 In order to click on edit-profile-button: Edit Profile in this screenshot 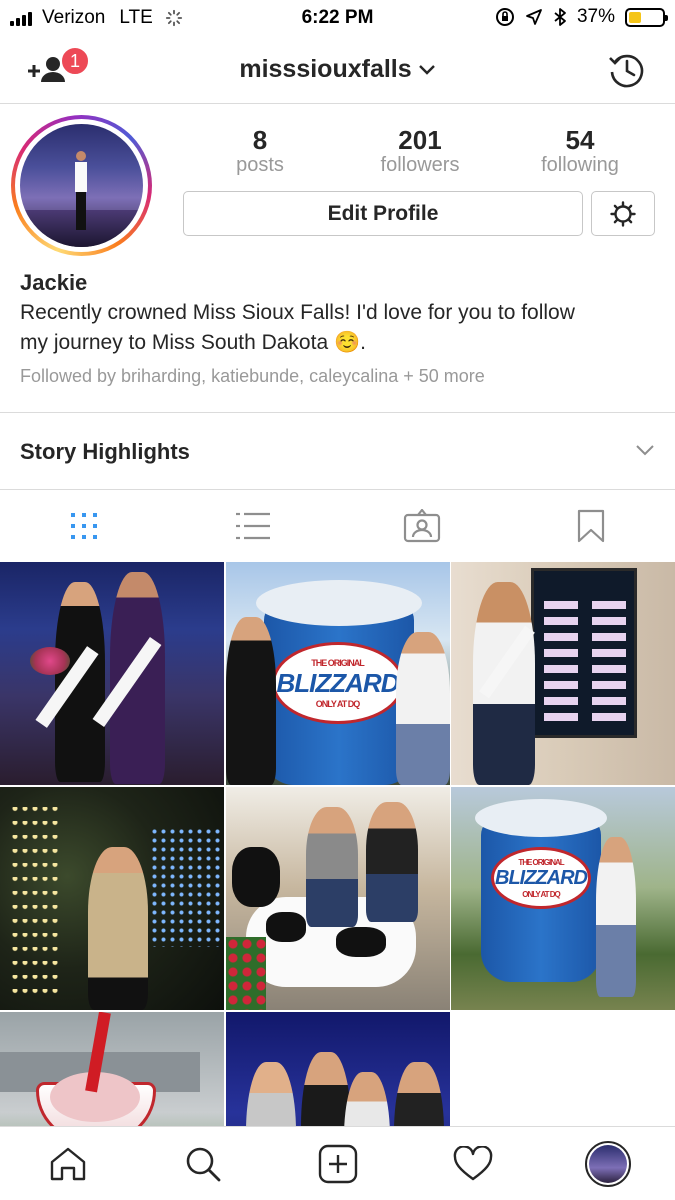, I will do `click(383, 213)`.